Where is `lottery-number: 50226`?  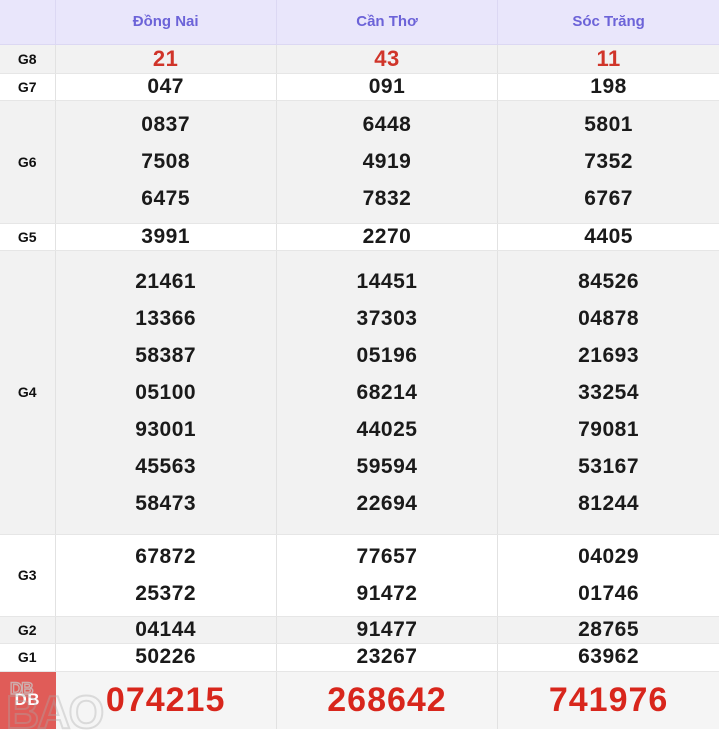 lottery-number: 50226 is located at coordinates (166, 657).